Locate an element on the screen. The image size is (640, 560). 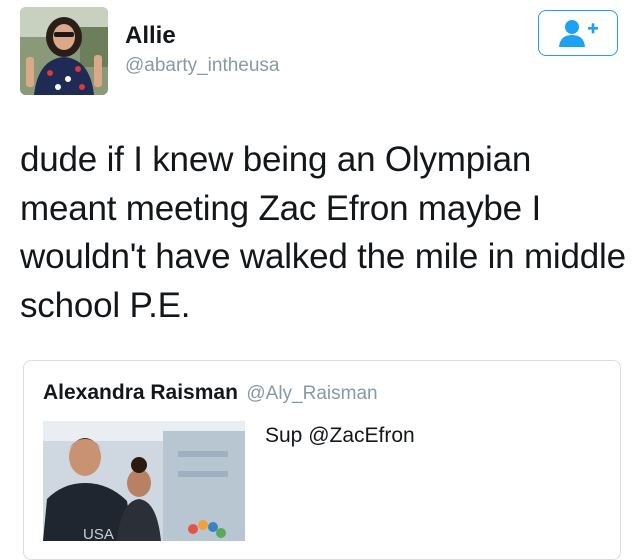
follow-button is located at coordinates (578, 33).